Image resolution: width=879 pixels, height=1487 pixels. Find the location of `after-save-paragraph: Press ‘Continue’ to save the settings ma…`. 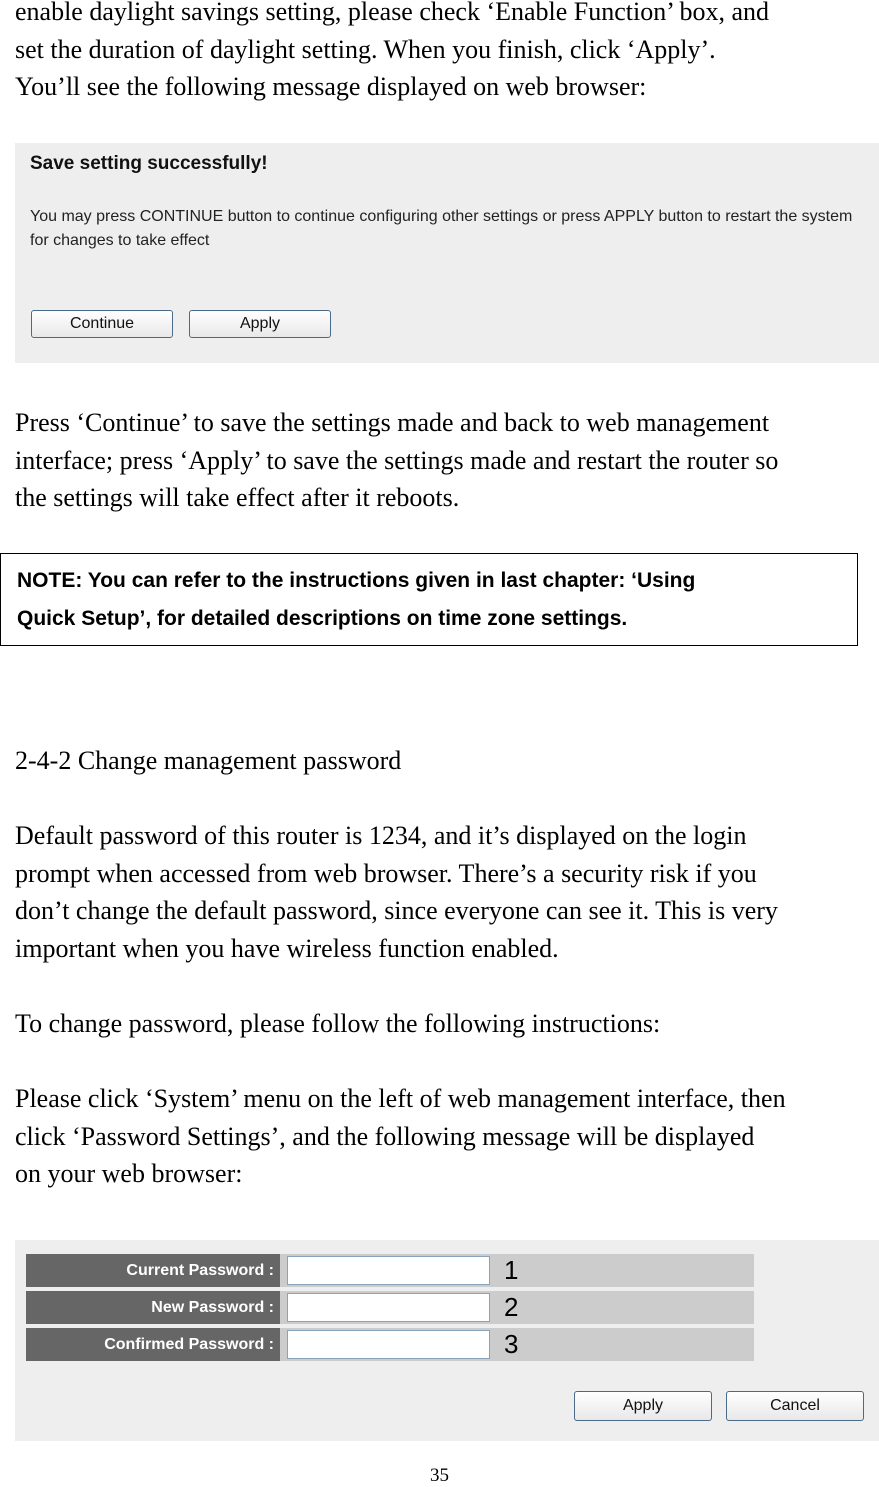

after-save-paragraph: Press ‘Continue’ to save the settings ma… is located at coordinates (447, 460).